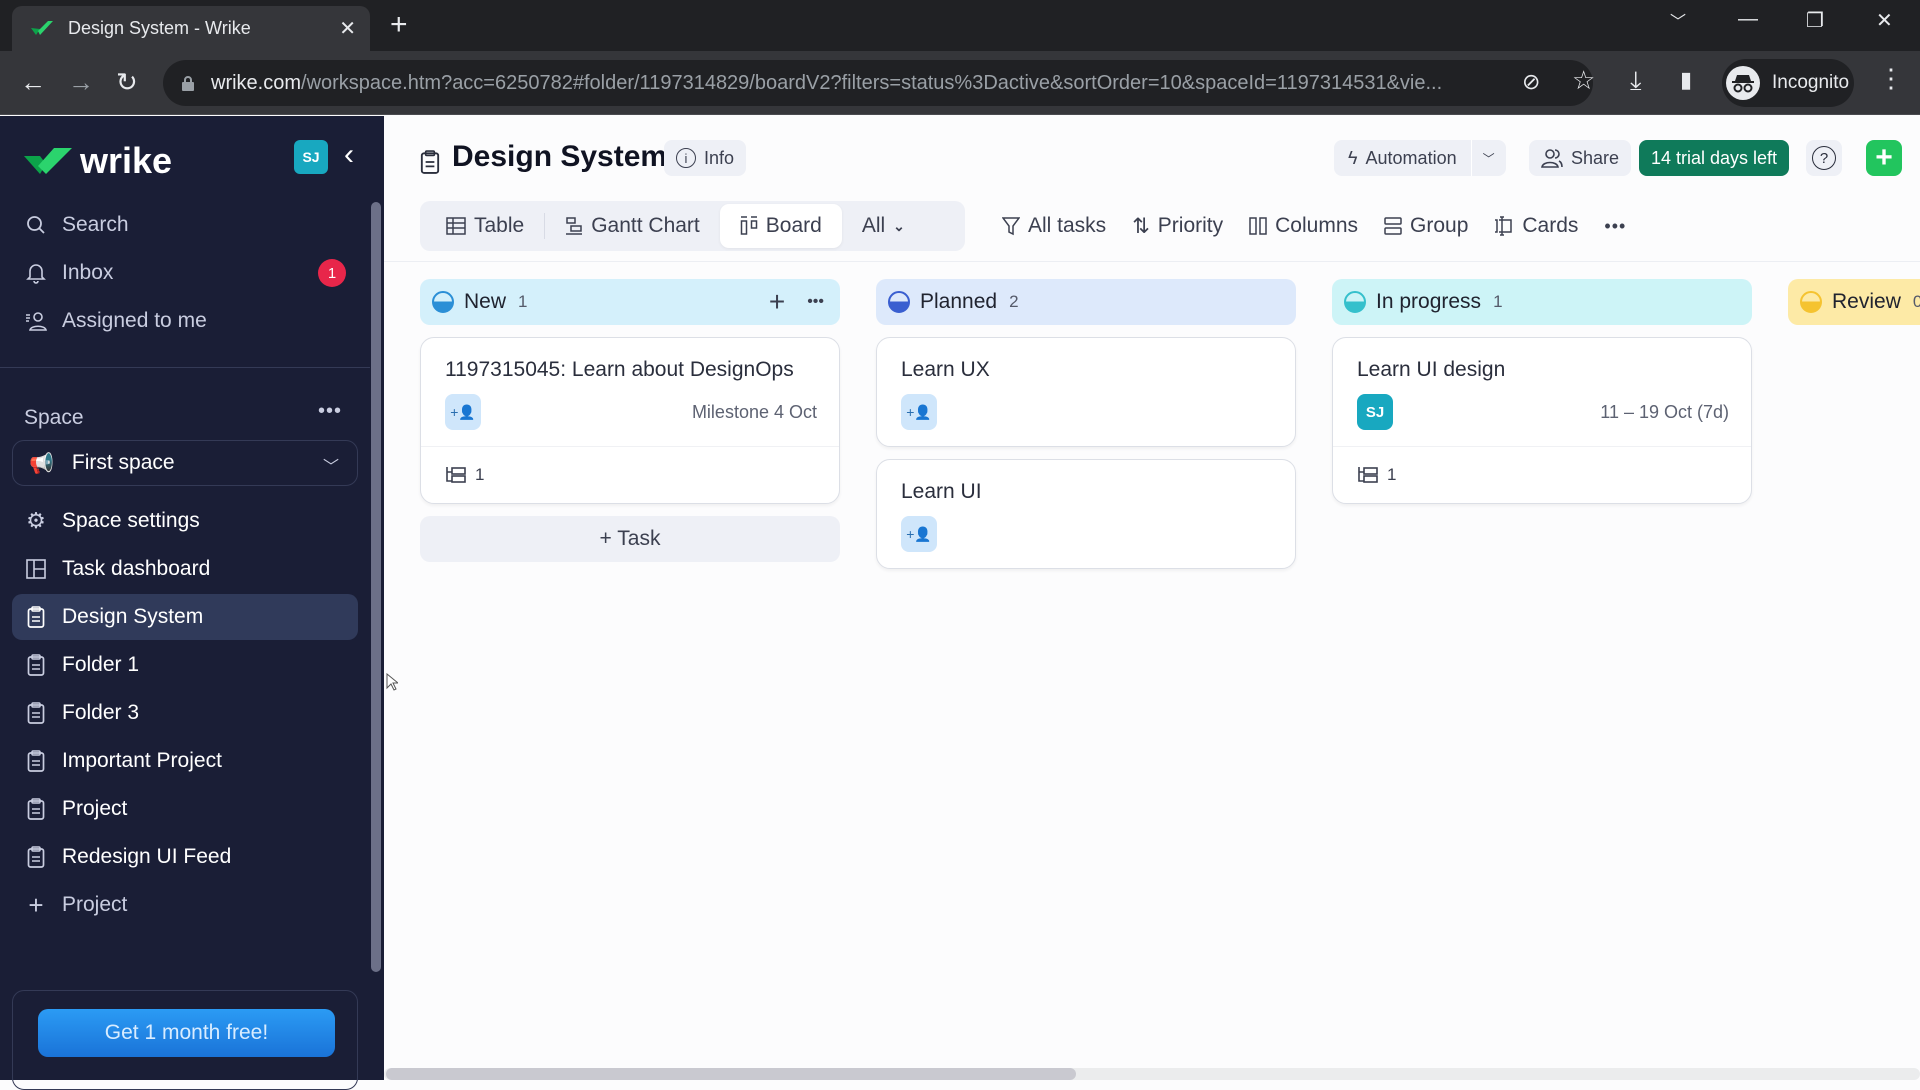 The width and height of the screenshot is (1920, 1090). Describe the element at coordinates (1426, 226) in the screenshot. I see `group-button: Group` at that location.